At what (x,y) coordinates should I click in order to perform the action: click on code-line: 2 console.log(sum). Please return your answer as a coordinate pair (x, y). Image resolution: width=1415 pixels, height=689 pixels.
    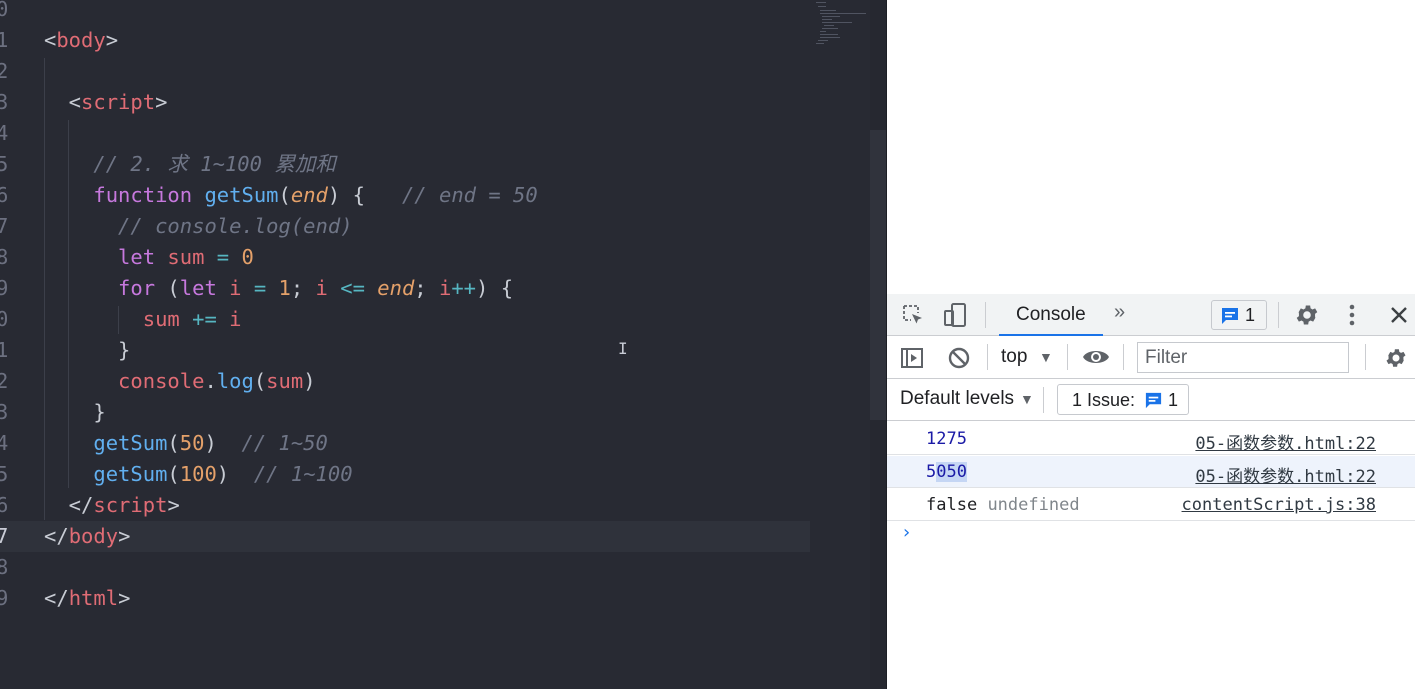
    Looking at the image, I should click on (405, 381).